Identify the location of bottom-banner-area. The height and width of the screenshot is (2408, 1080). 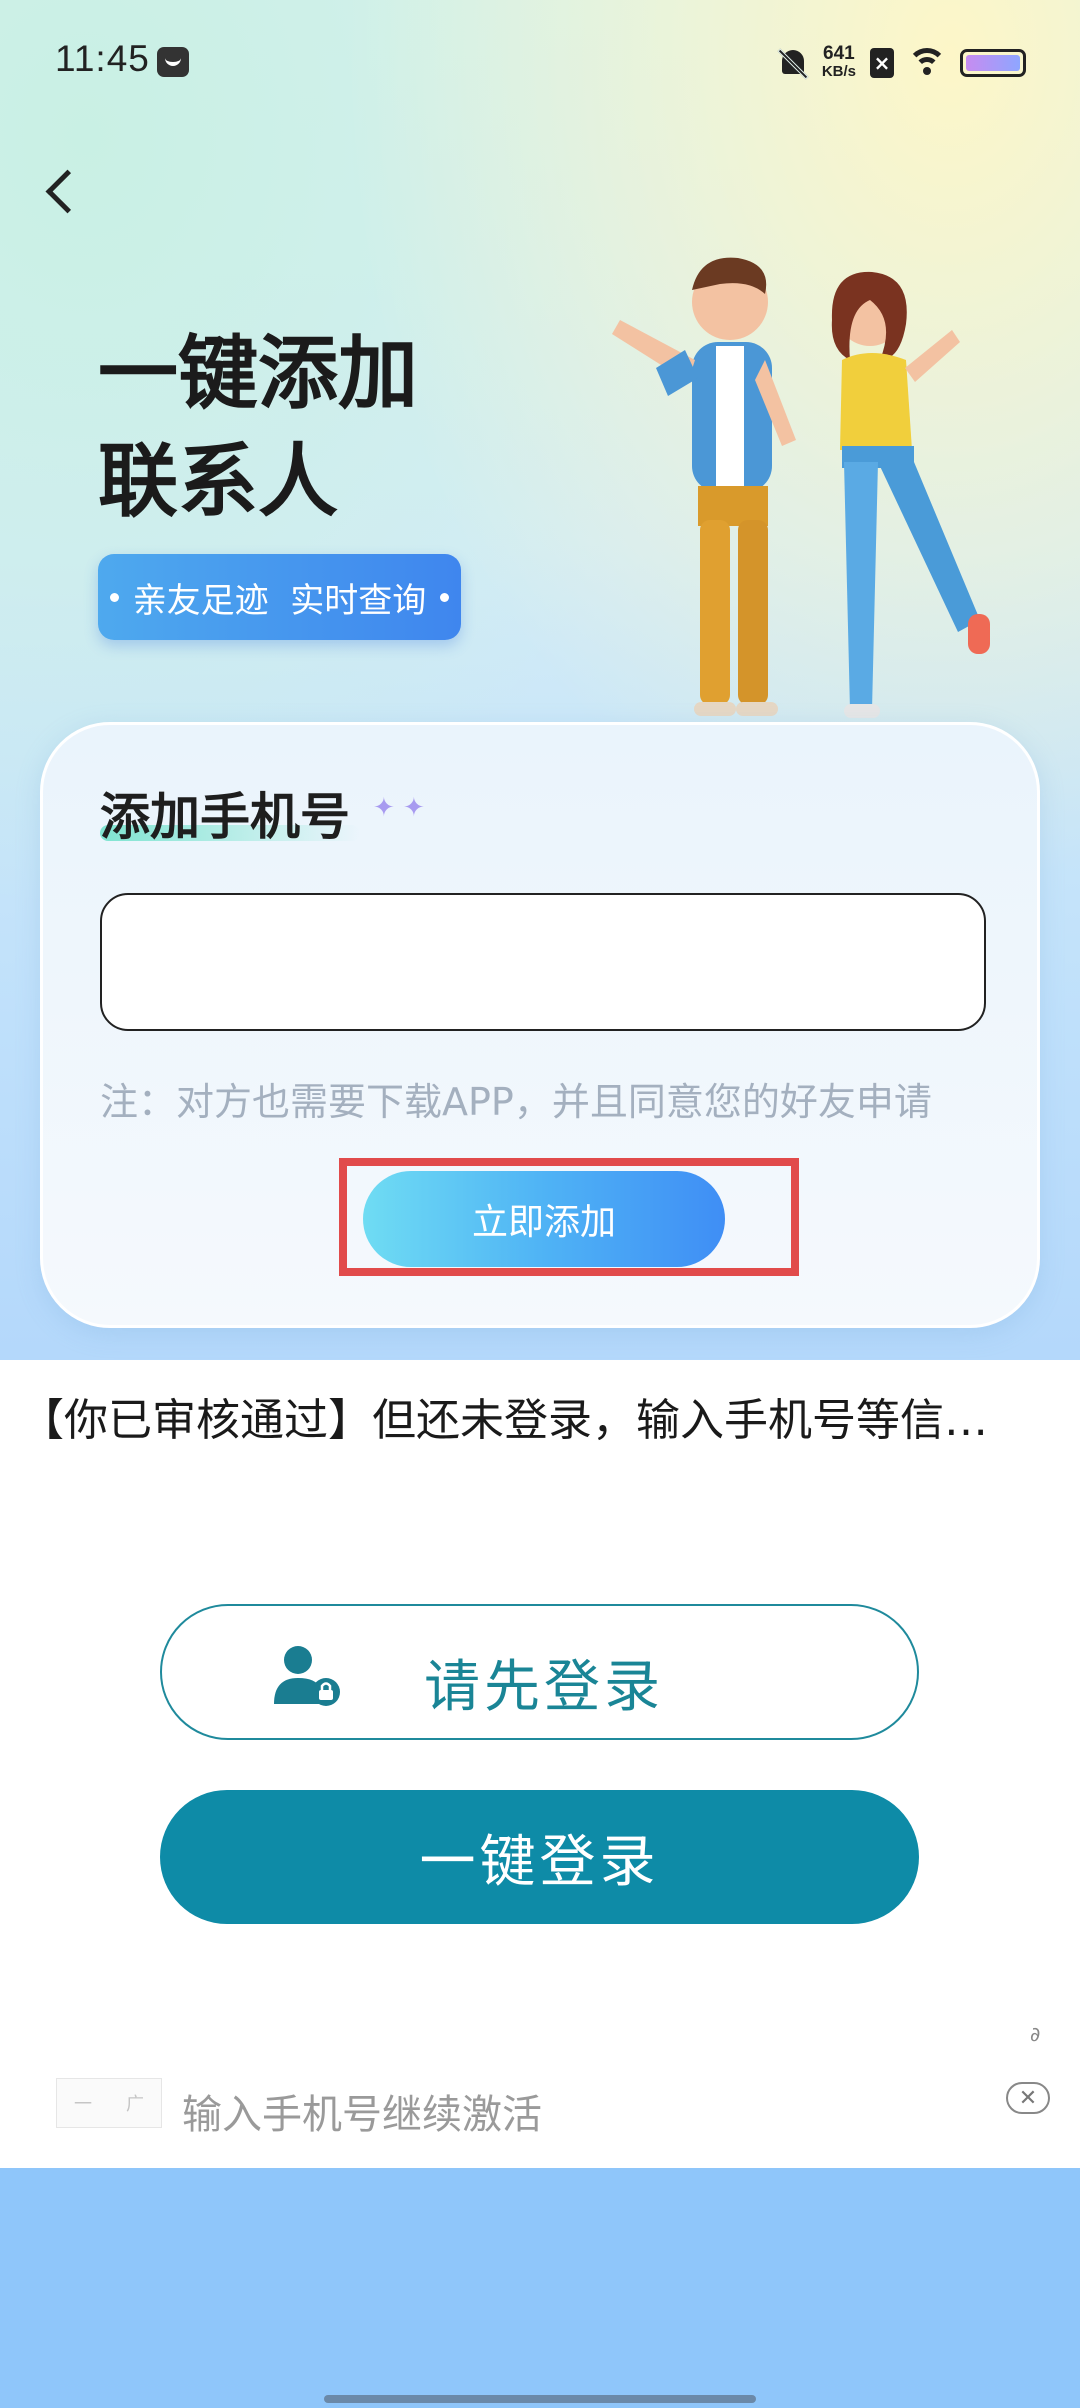
(540, 2288).